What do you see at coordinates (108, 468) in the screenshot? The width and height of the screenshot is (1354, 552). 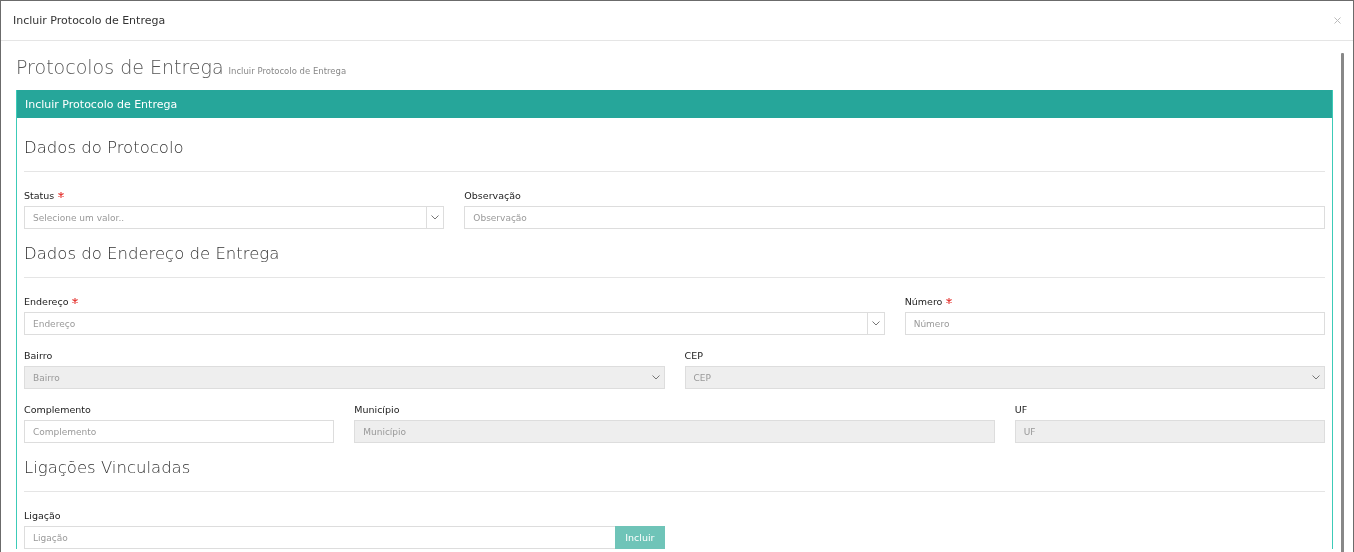 I see `section-heading: Ligações Vinculadas` at bounding box center [108, 468].